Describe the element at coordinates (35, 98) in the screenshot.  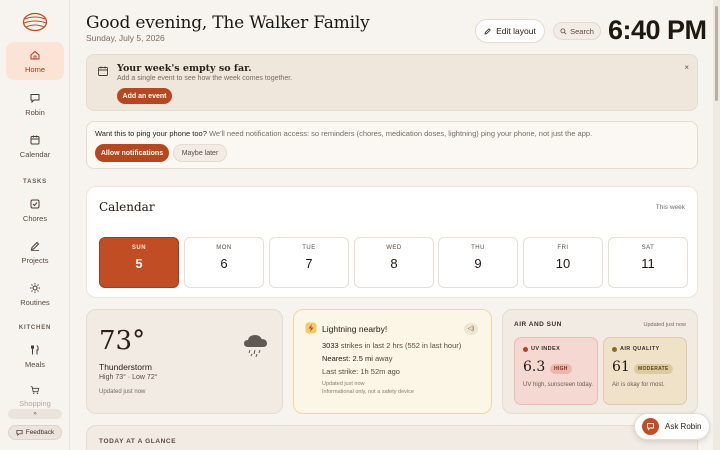
I see `chat-icon` at that location.